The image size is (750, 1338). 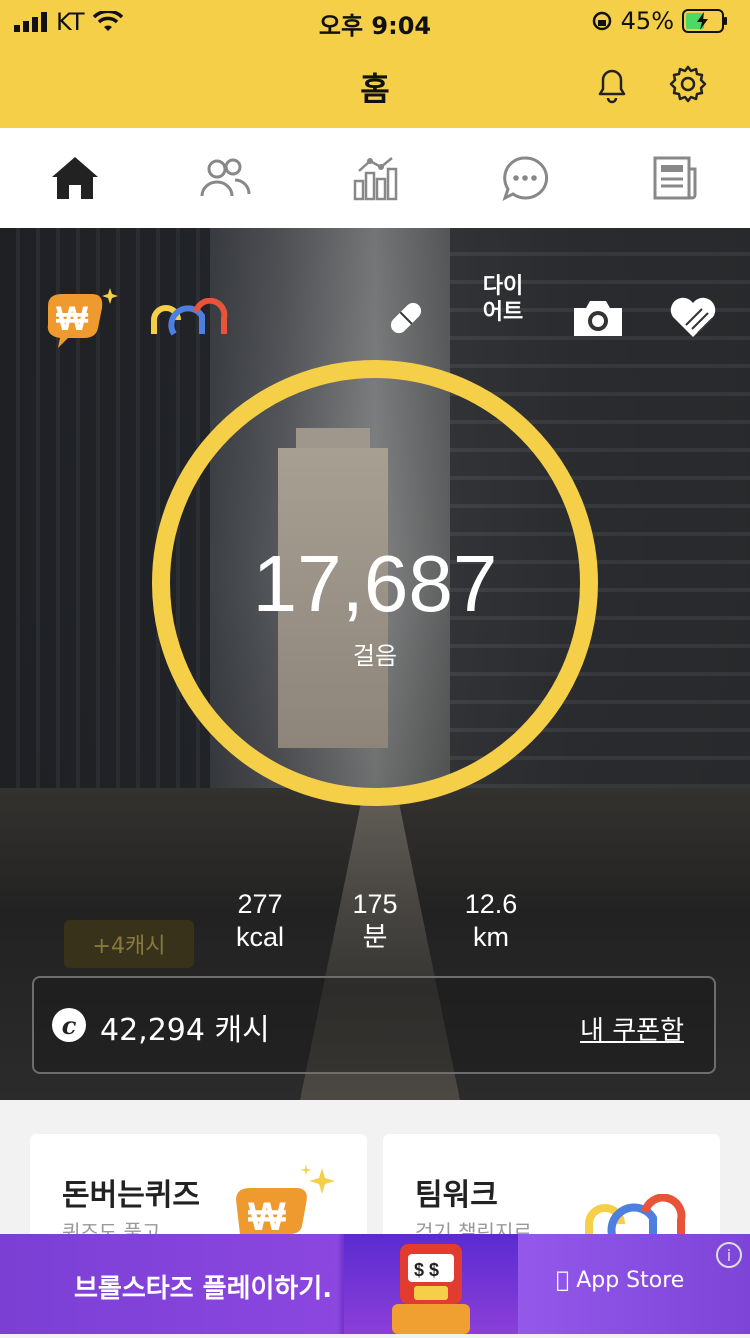 What do you see at coordinates (729, 1255) in the screenshot?
I see `ad-info-icon: i` at bounding box center [729, 1255].